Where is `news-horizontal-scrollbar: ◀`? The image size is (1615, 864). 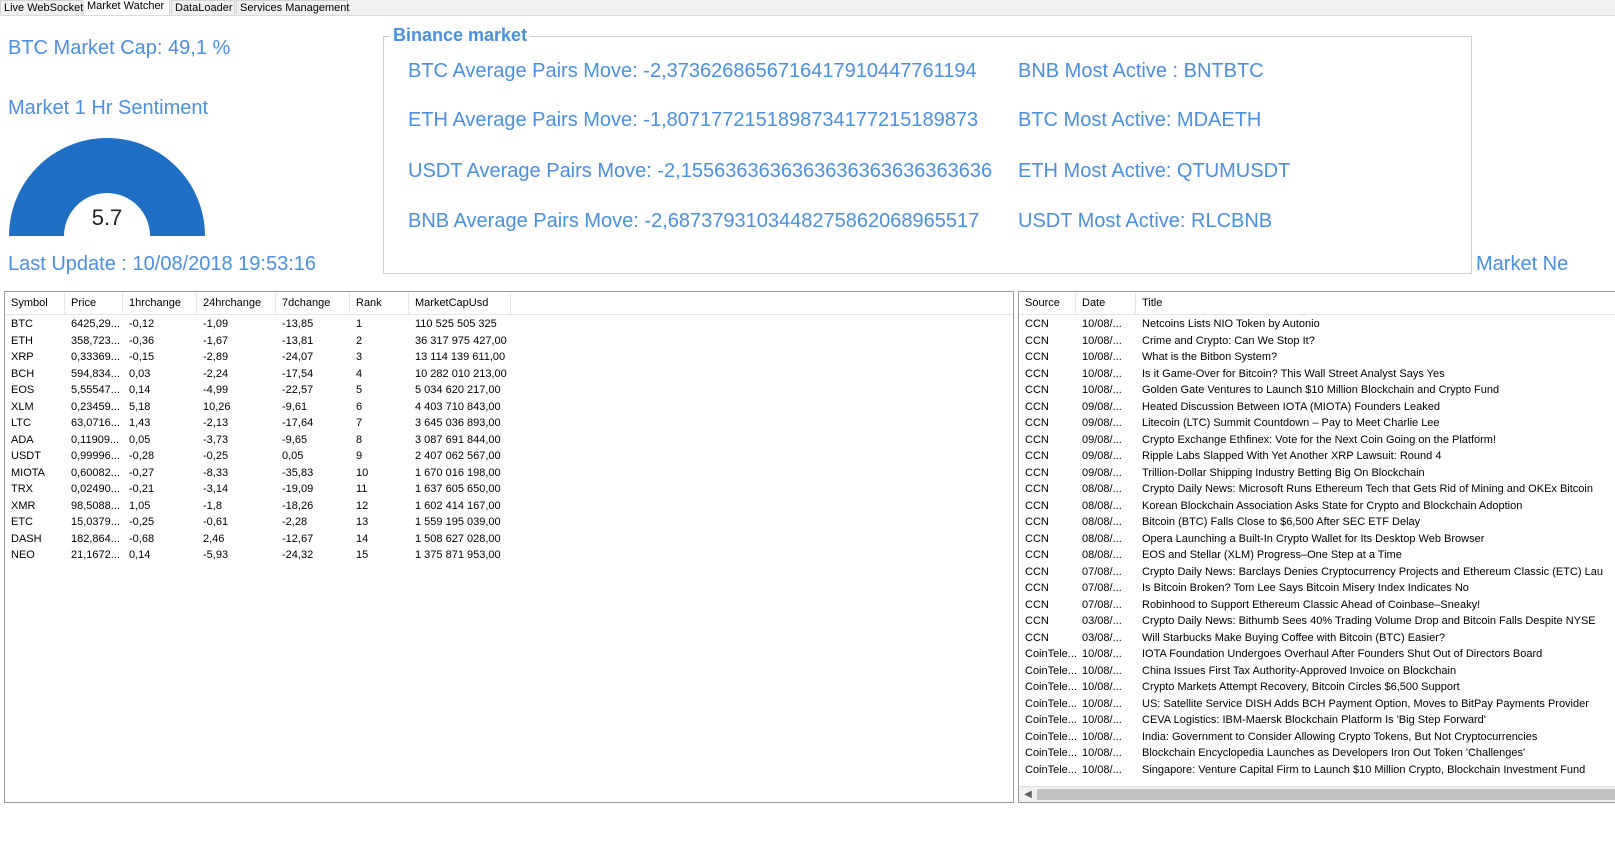
news-horizontal-scrollbar: ◀ is located at coordinates (1317, 794).